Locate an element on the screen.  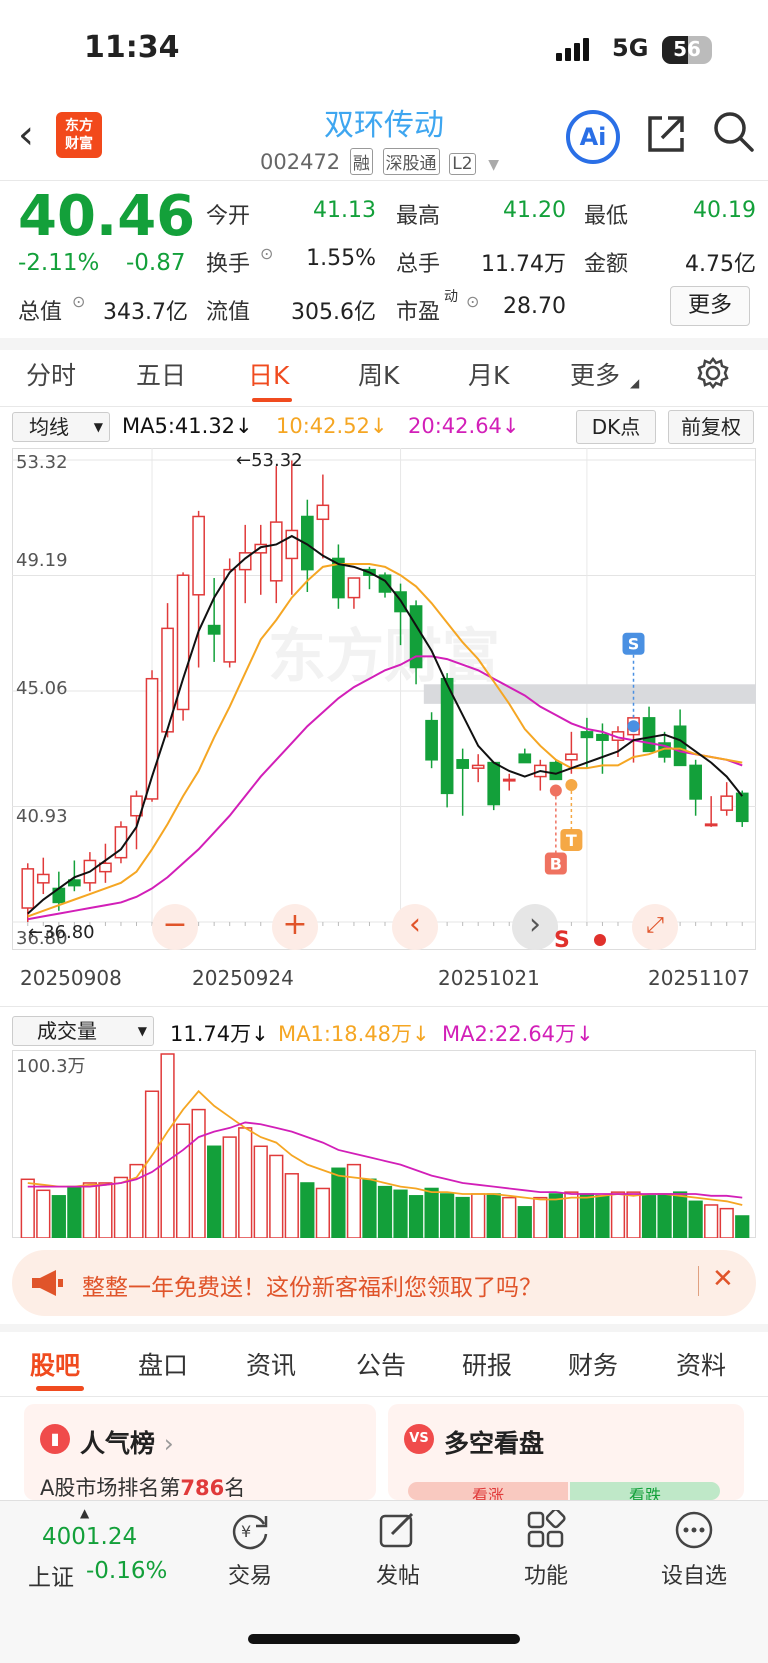
volume-axis-label: 100.3万 is located at coordinates (51, 1066).